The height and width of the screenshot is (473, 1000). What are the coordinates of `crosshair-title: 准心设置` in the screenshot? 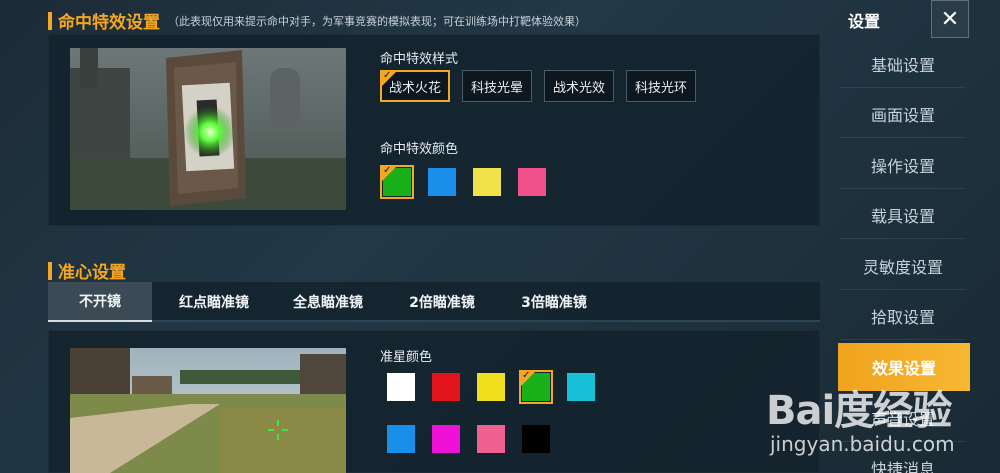 It's located at (92, 273).